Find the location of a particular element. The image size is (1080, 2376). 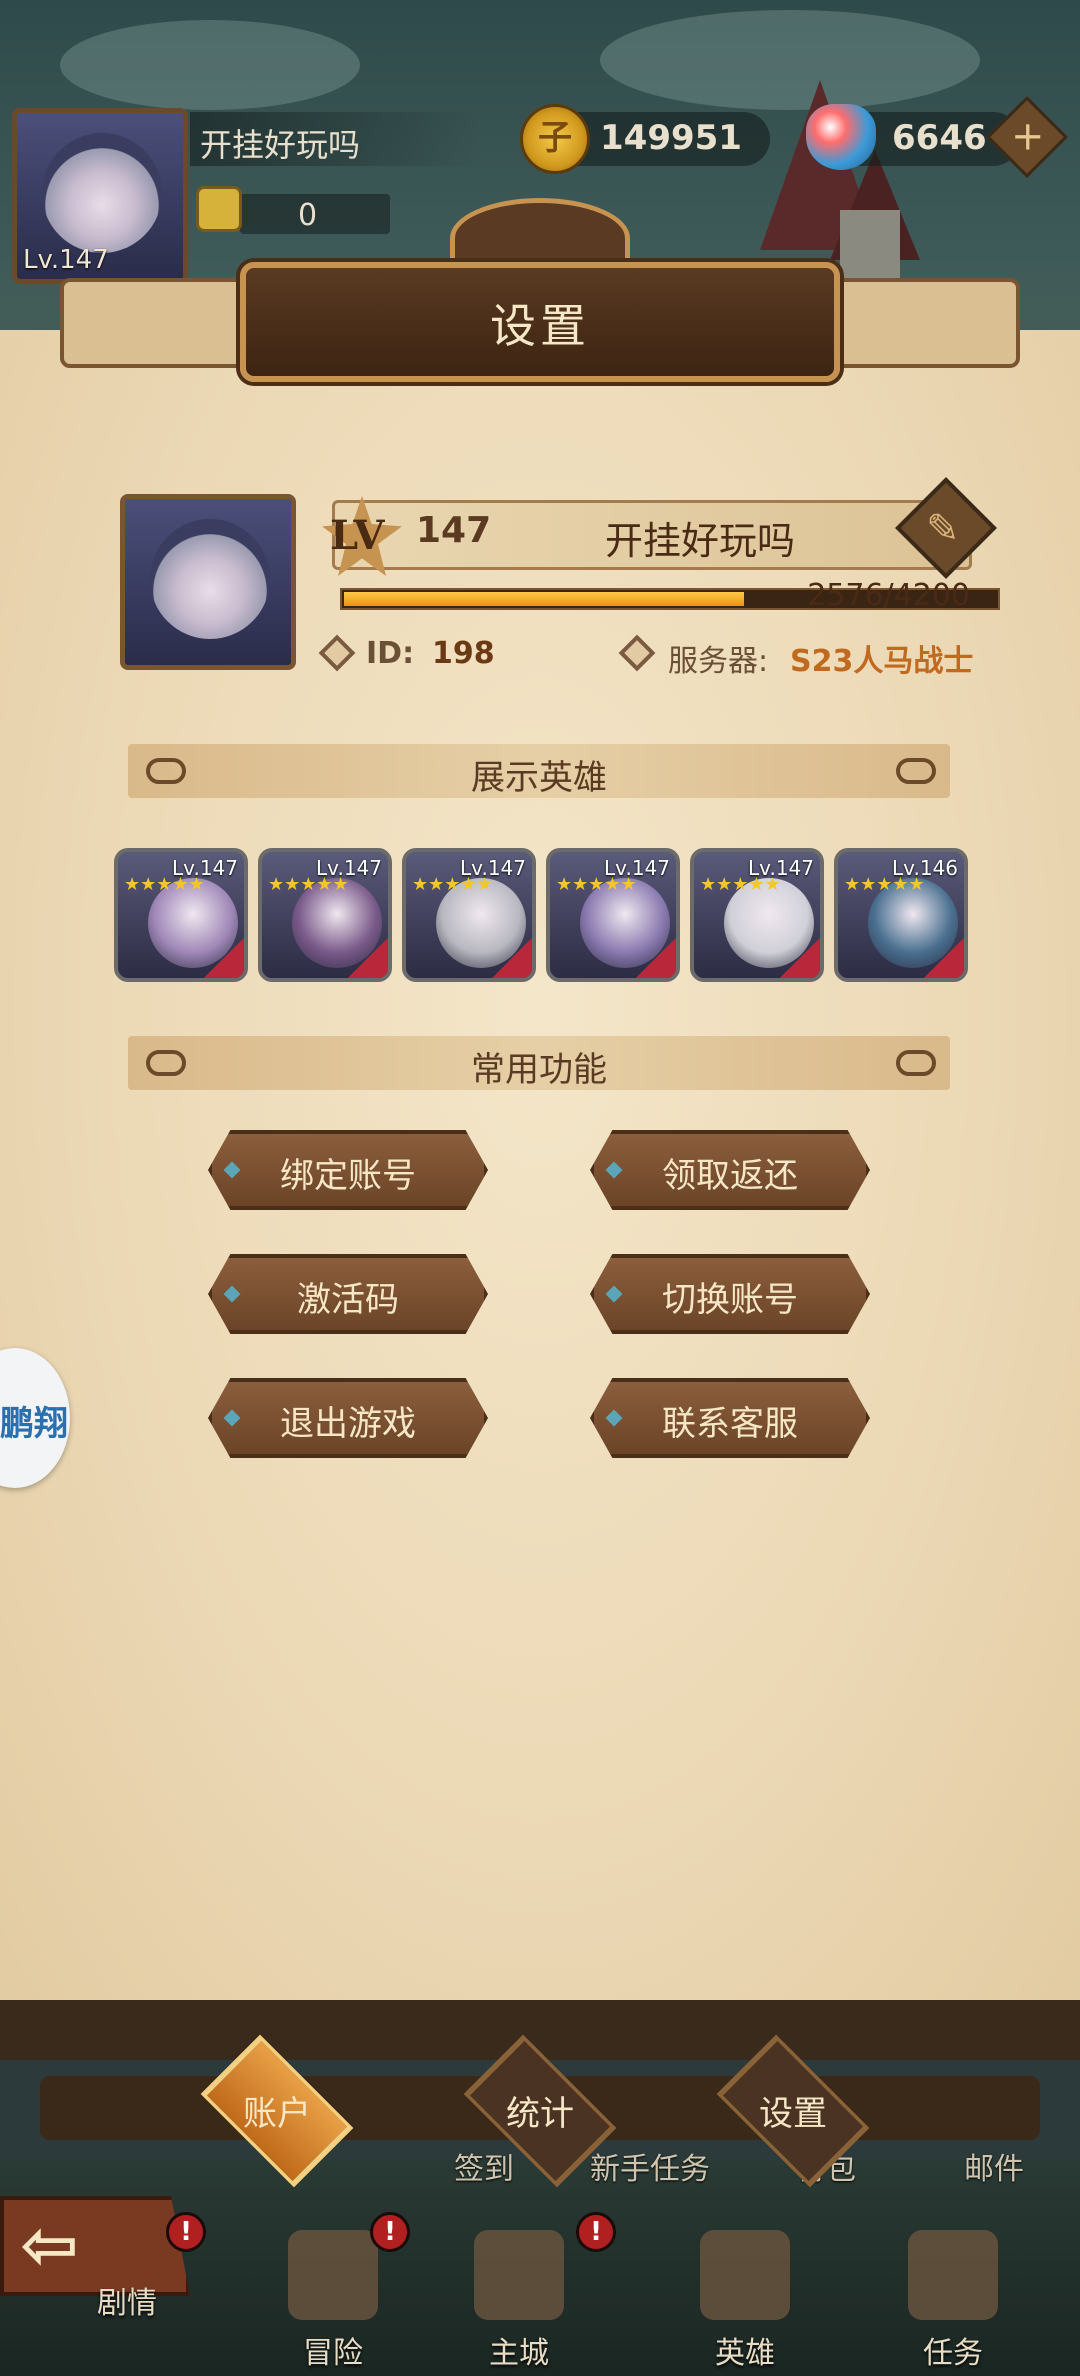

button-label: 绑定账号 is located at coordinates (348, 1176).